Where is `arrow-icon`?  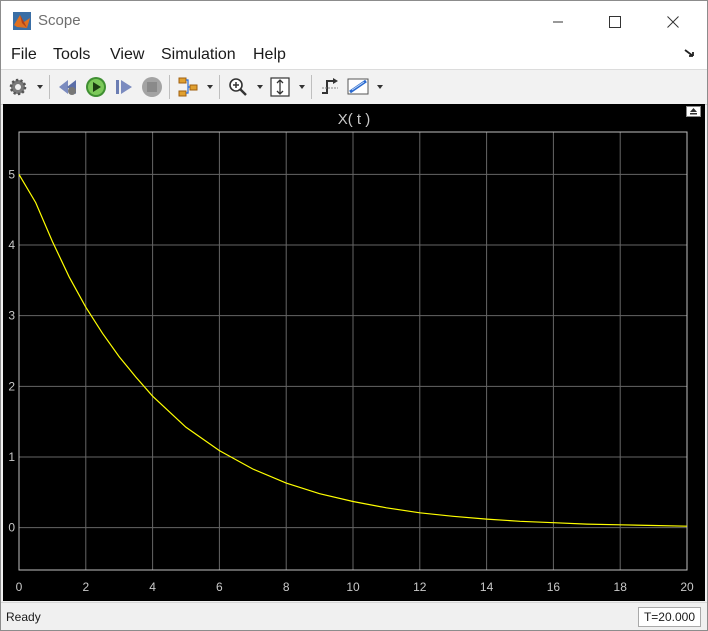 arrow-icon is located at coordinates (690, 54).